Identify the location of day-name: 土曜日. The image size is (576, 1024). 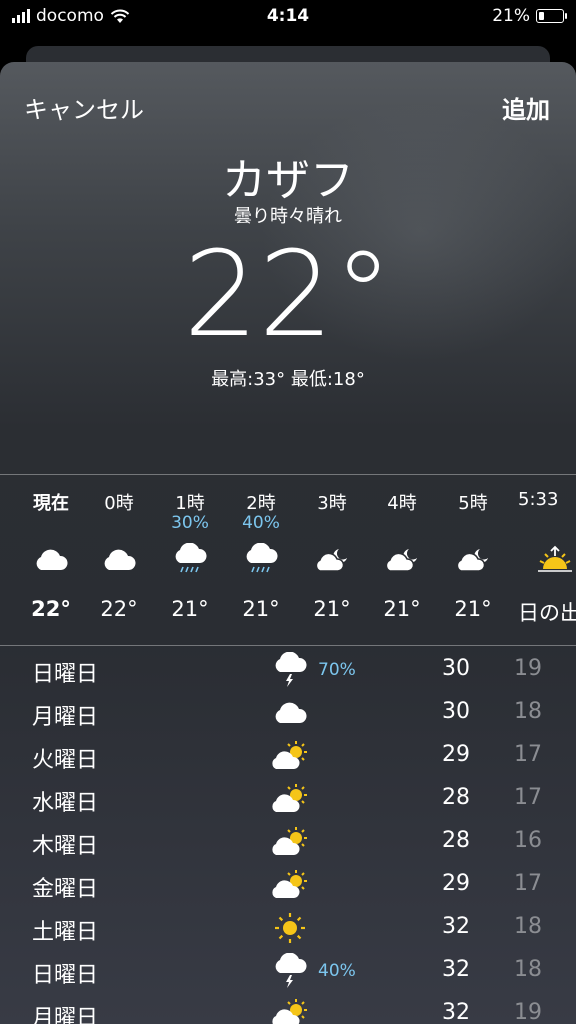
(65, 932).